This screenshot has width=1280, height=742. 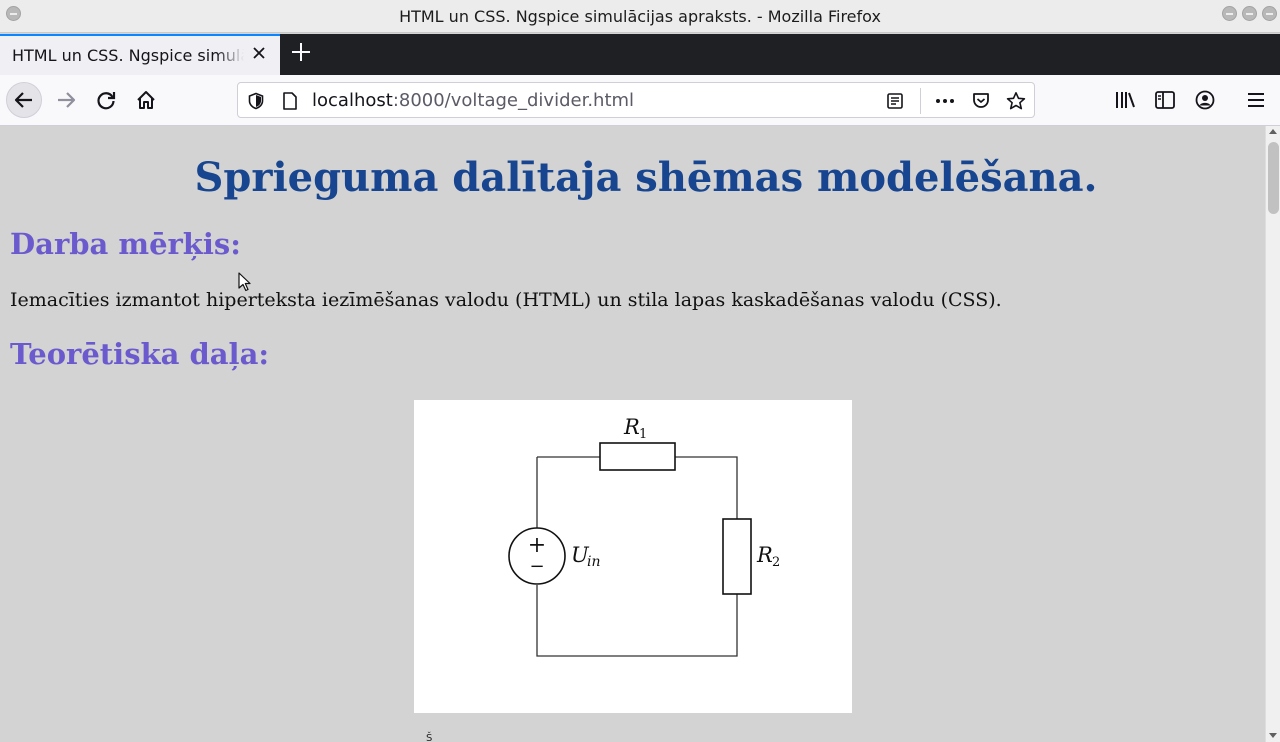 What do you see at coordinates (1273, 735) in the screenshot?
I see `scroll-down-arrow-icon` at bounding box center [1273, 735].